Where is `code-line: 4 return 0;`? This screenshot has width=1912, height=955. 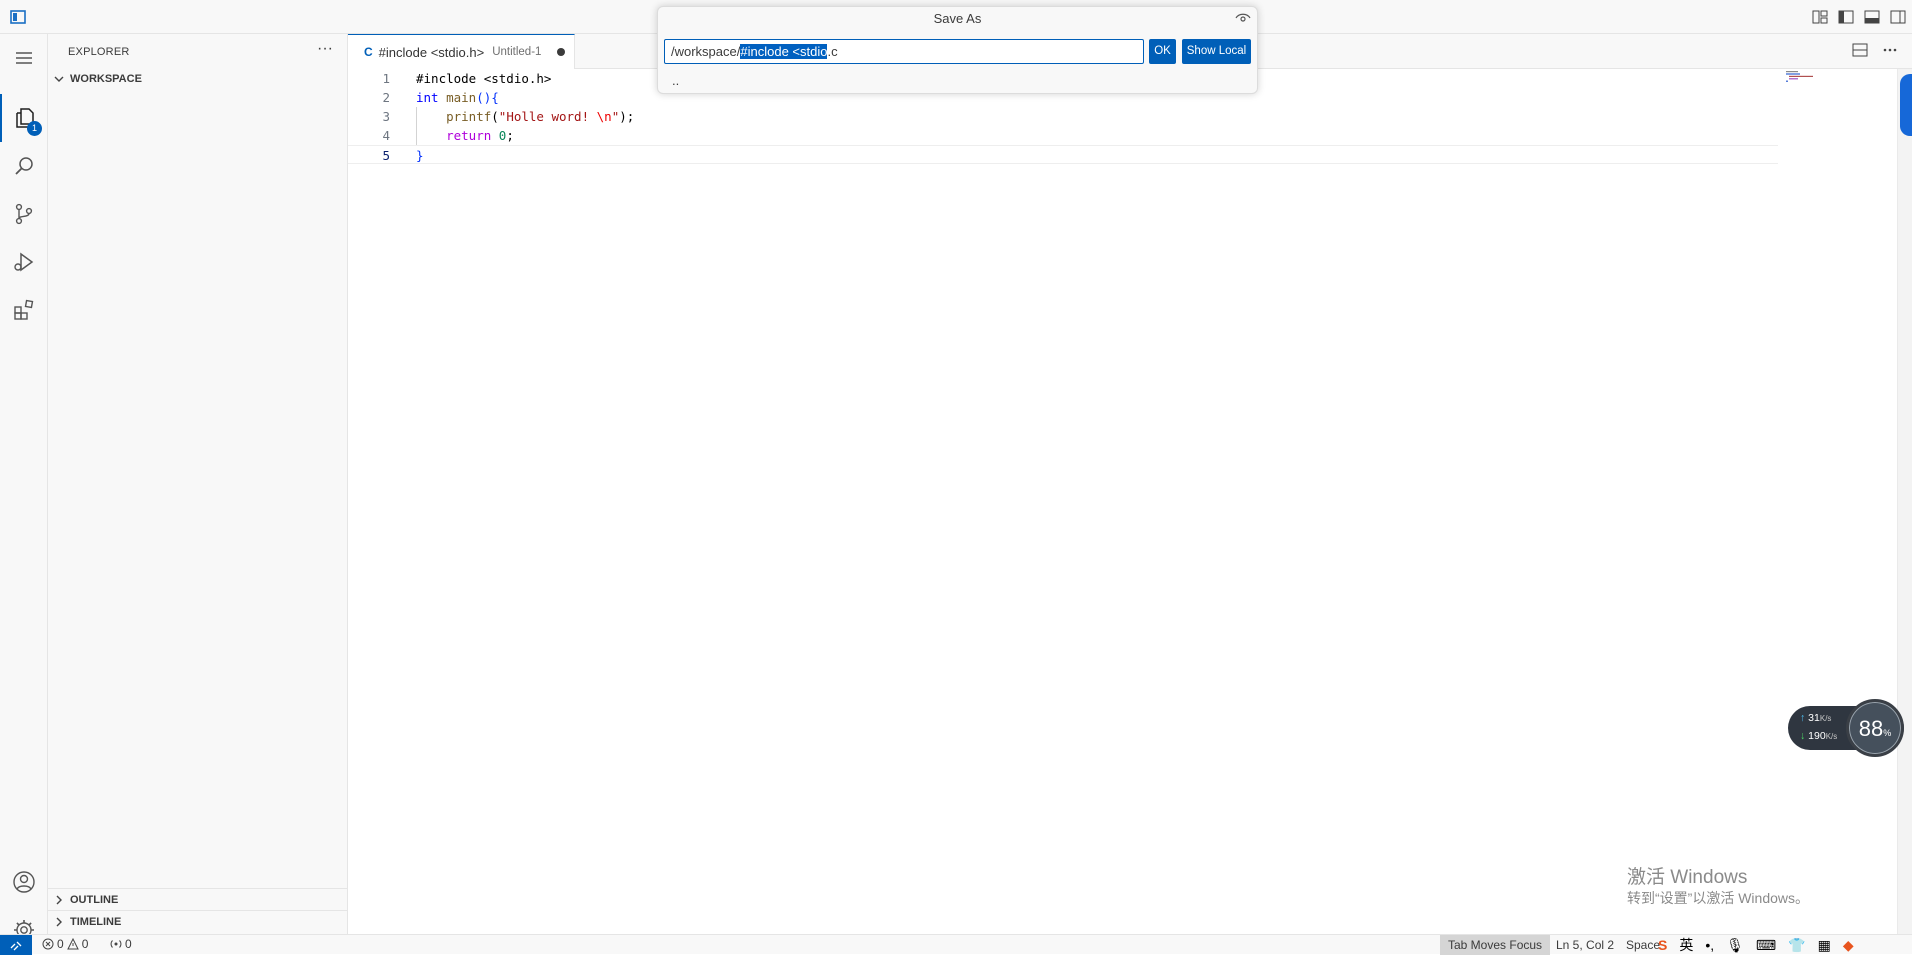
code-line: 4 return 0; is located at coordinates (1063, 135).